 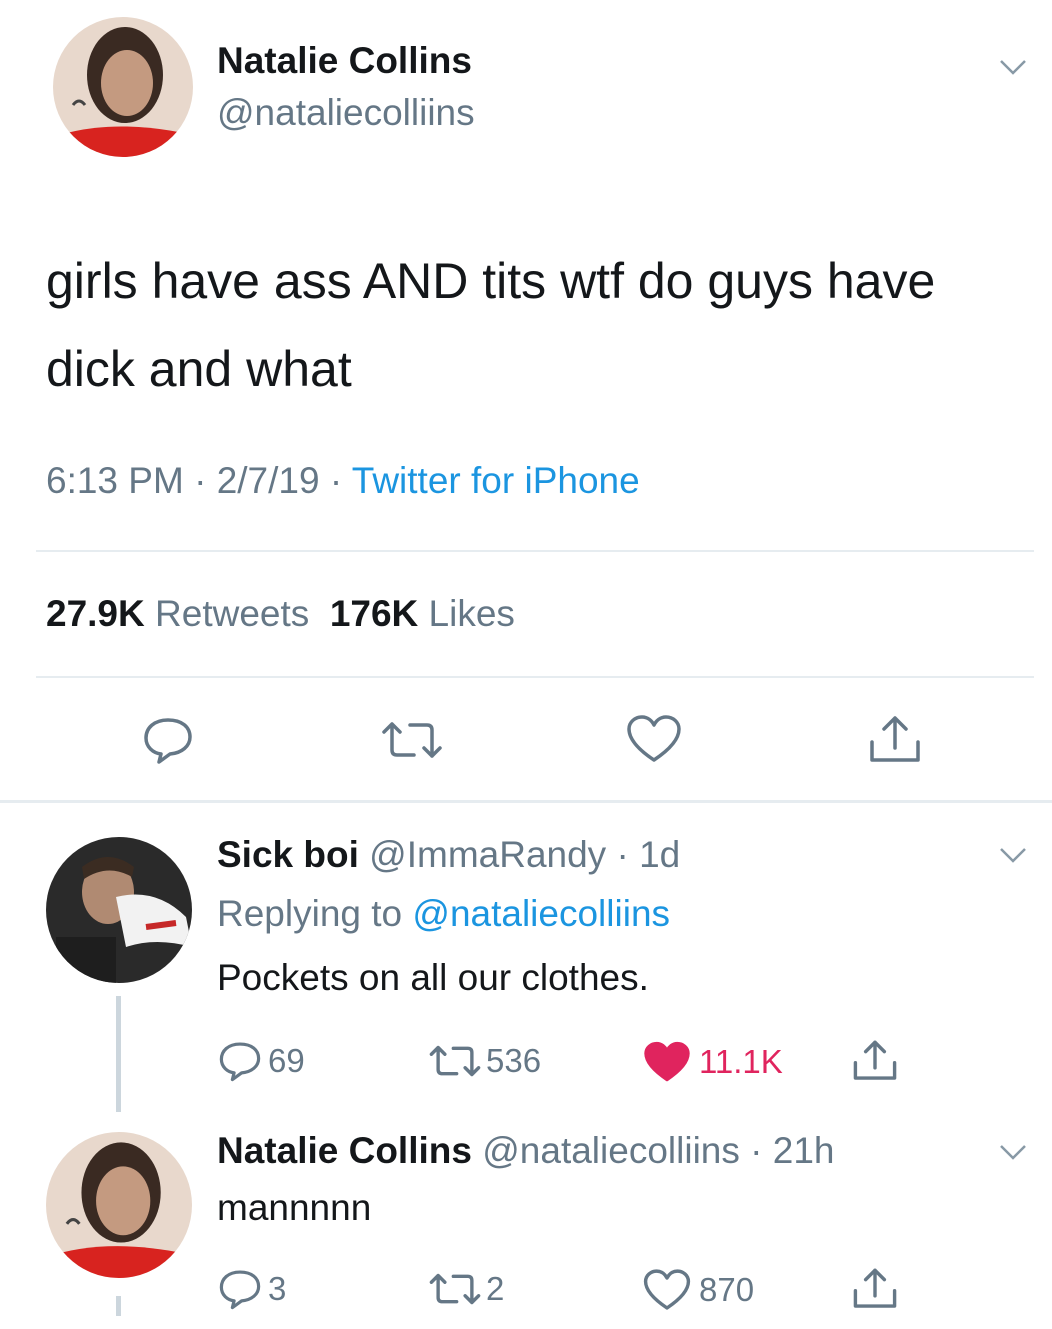 I want to click on reply-count: 69, so click(x=286, y=1060).